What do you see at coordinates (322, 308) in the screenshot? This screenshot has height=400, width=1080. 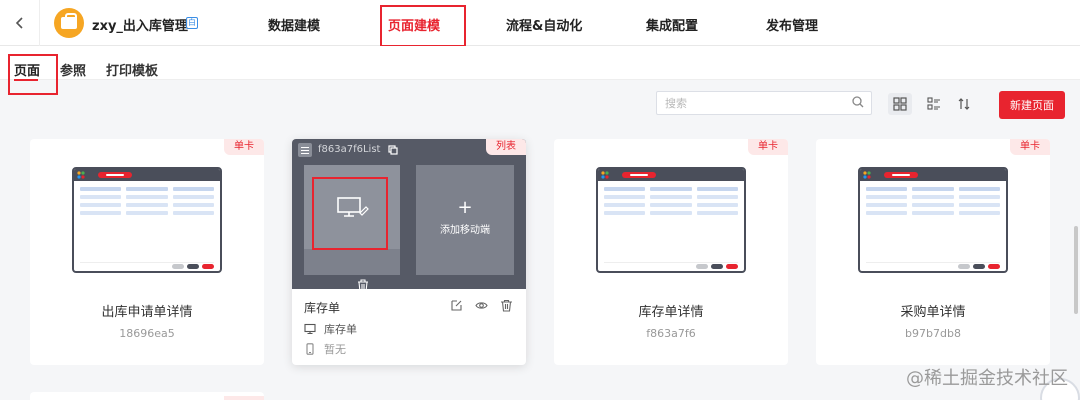 I see `card-title: 库存单` at bounding box center [322, 308].